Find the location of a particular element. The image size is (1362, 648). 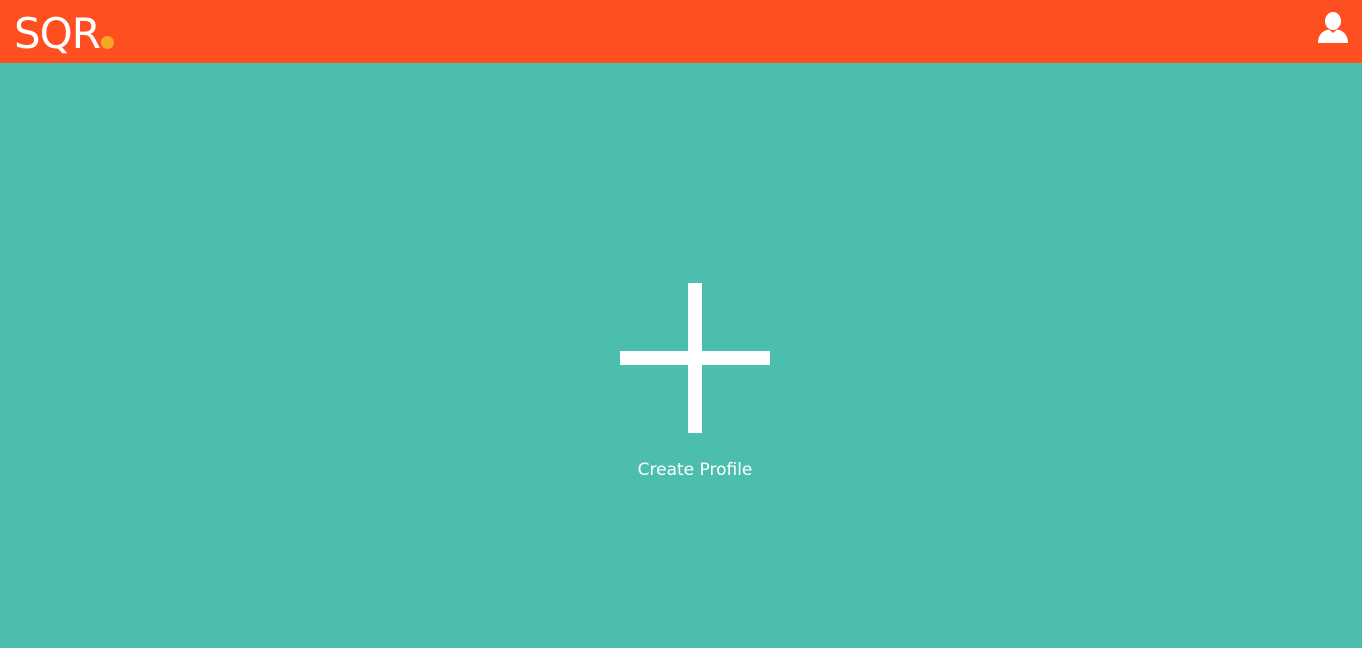

logo-text: SQR is located at coordinates (57, 33).